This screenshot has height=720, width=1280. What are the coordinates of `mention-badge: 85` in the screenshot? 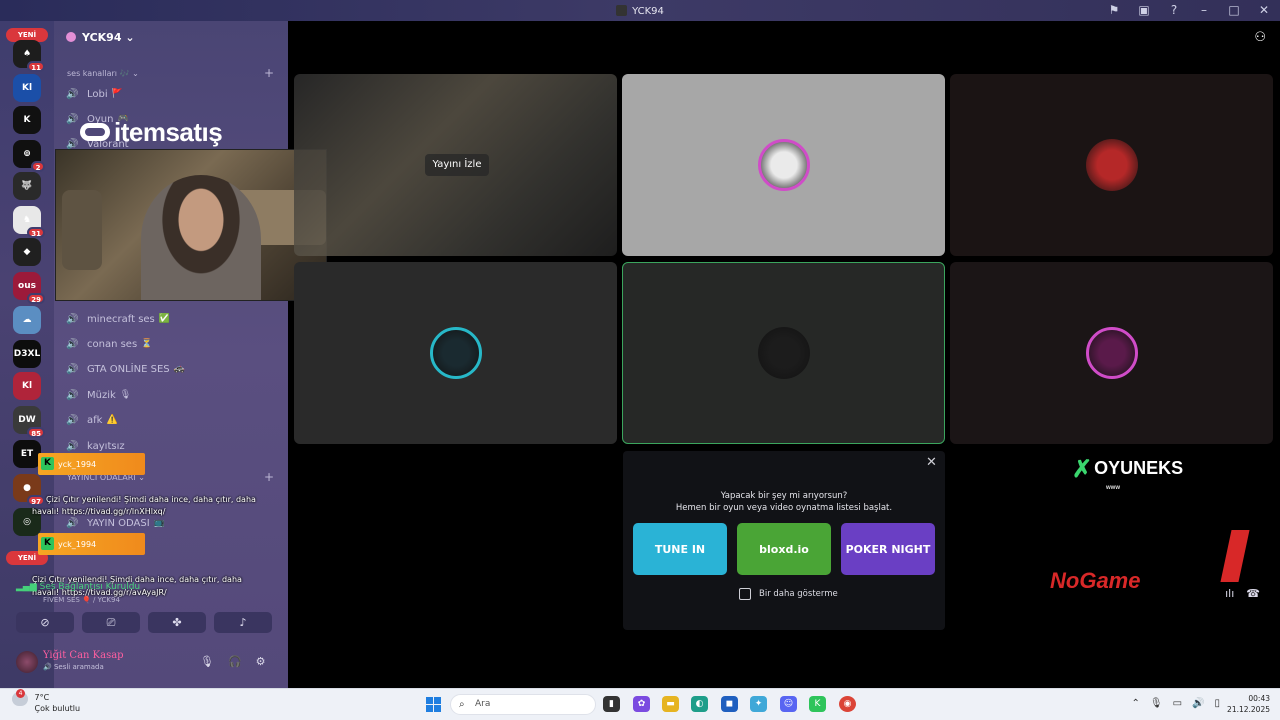 It's located at (36, 432).